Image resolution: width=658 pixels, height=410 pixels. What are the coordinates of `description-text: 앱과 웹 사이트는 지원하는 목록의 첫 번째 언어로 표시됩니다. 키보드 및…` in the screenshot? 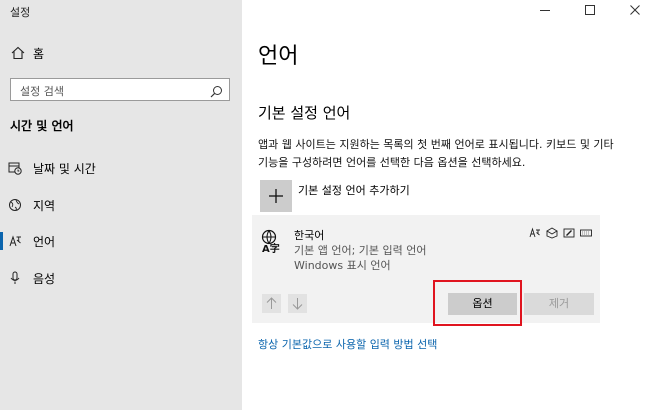 It's located at (436, 153).